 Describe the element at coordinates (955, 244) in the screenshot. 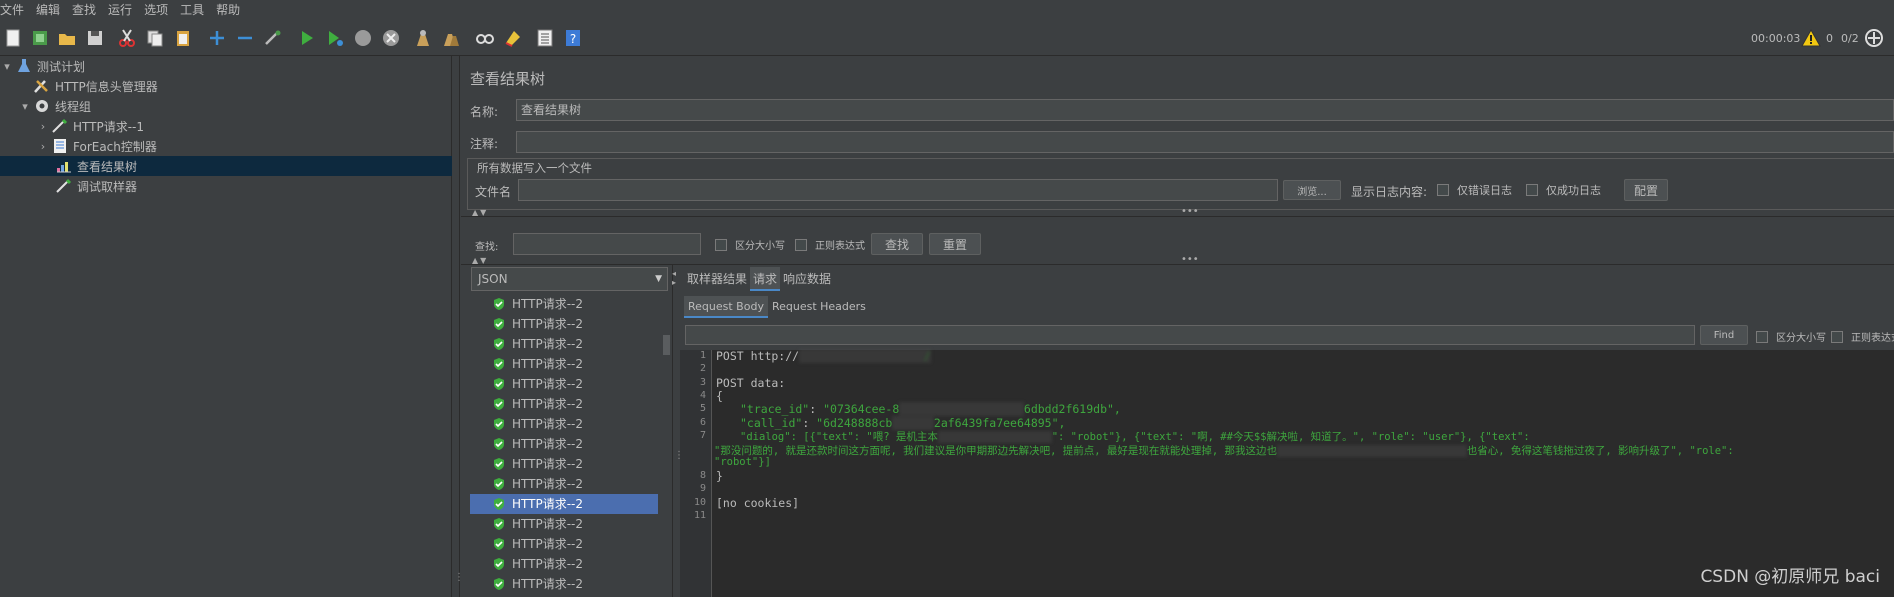

I see `reset-button: 重置` at that location.